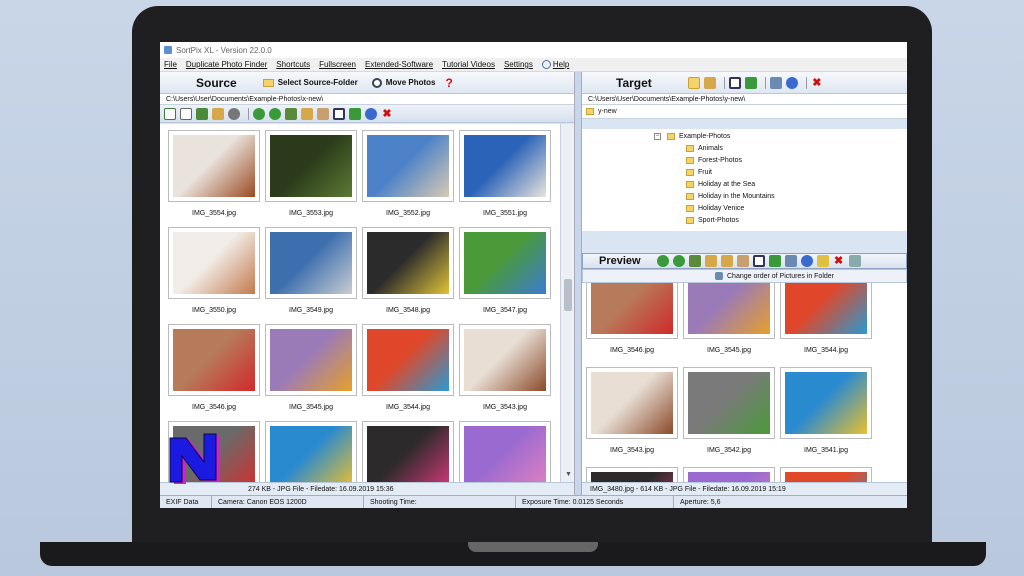 The image size is (1024, 576). Describe the element at coordinates (568, 295) in the screenshot. I see `scrollbar-thumb` at that location.